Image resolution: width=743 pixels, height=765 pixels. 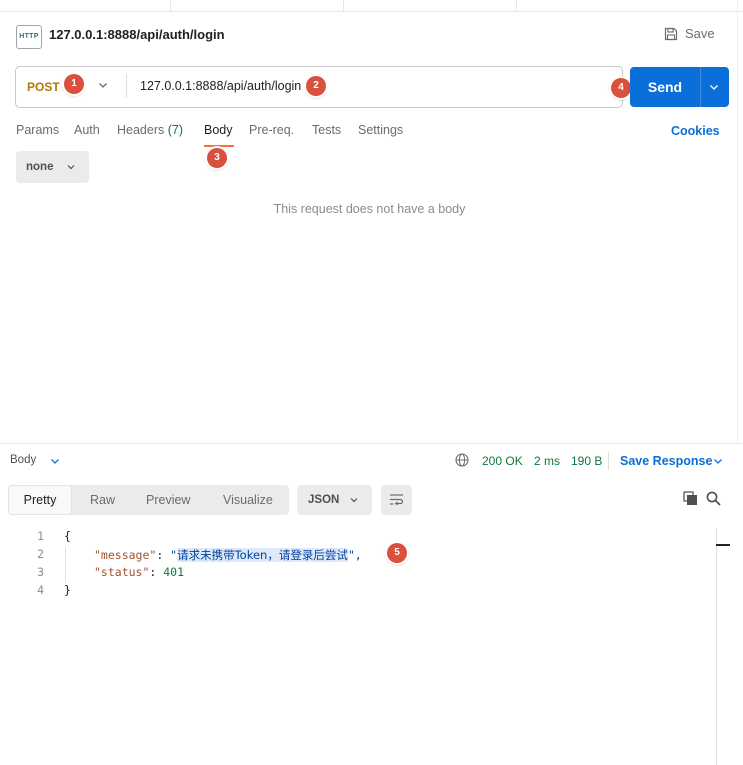 I want to click on annotation-badge: 2, so click(x=316, y=86).